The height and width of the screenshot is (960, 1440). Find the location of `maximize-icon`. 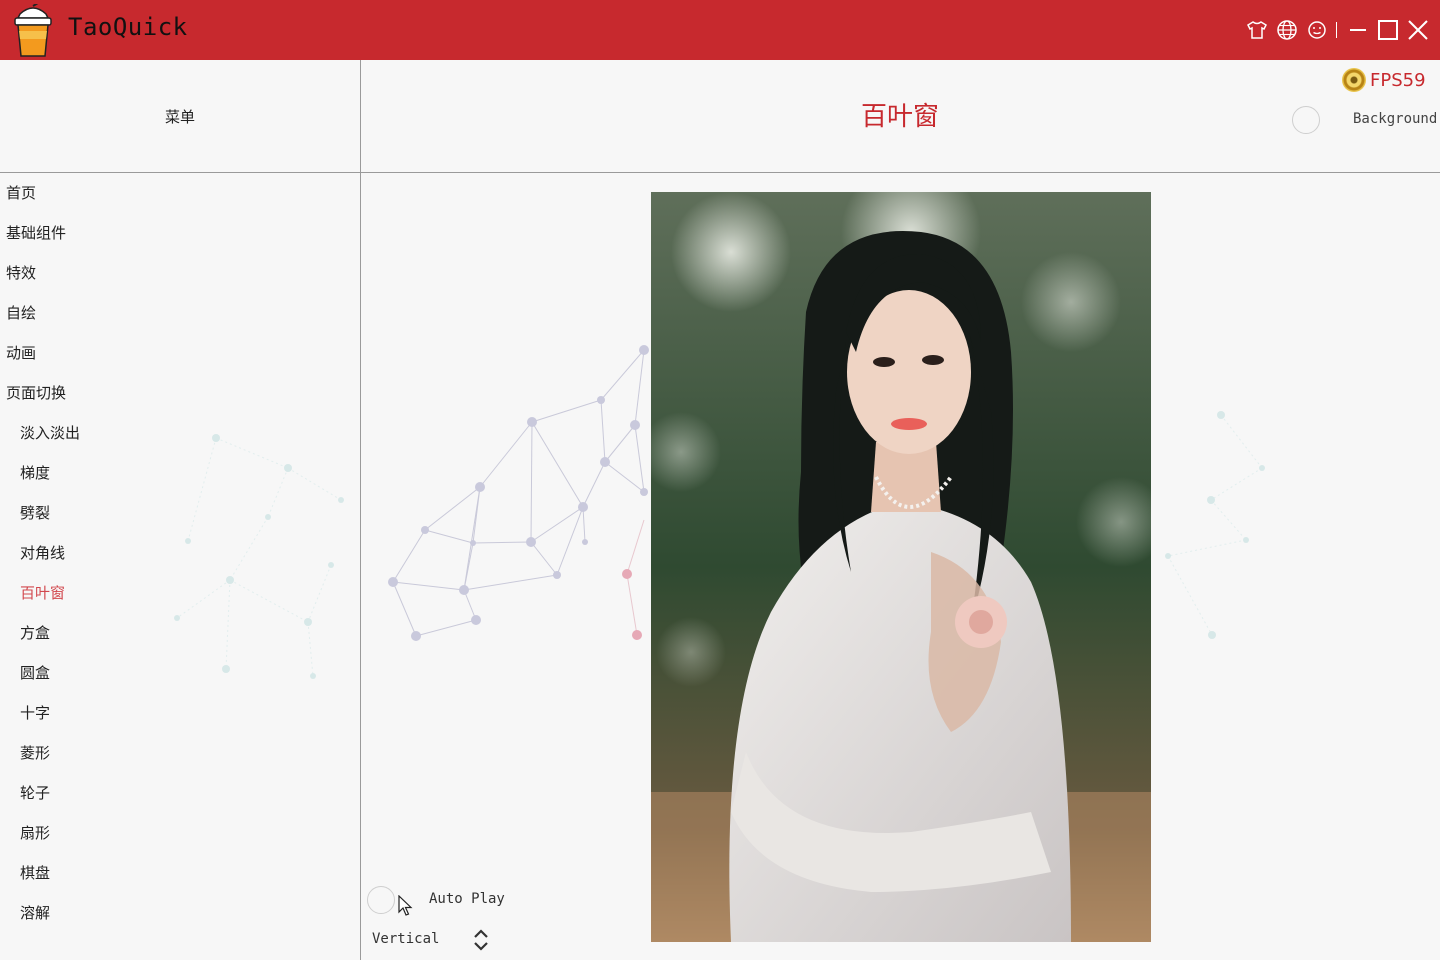

maximize-icon is located at coordinates (1388, 30).